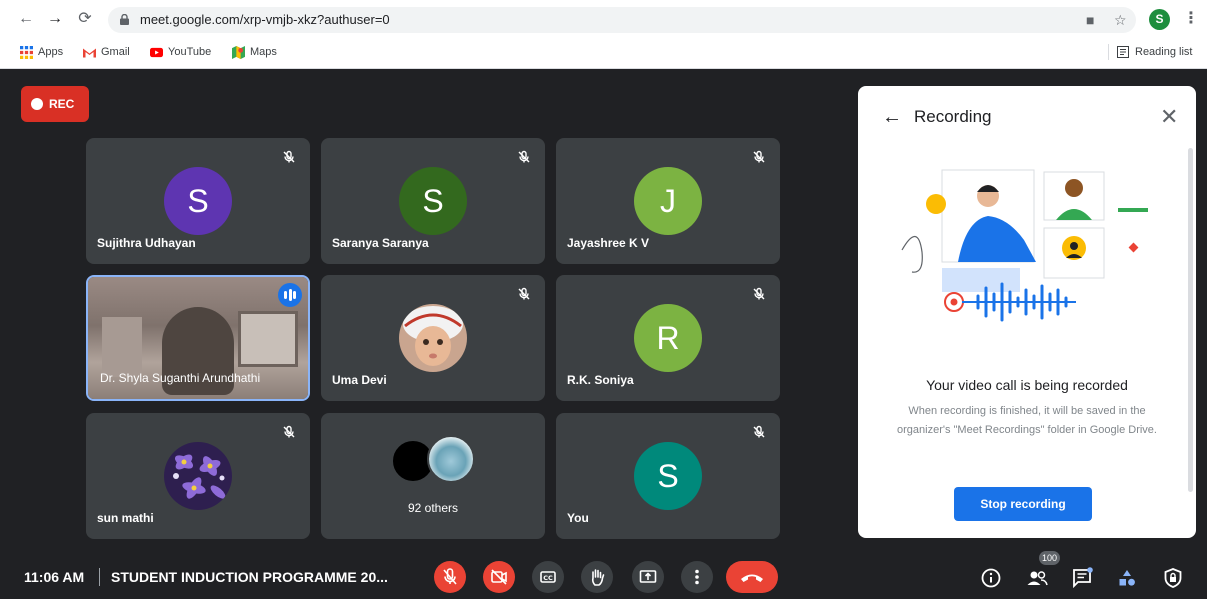  I want to click on divider, so click(99, 577).